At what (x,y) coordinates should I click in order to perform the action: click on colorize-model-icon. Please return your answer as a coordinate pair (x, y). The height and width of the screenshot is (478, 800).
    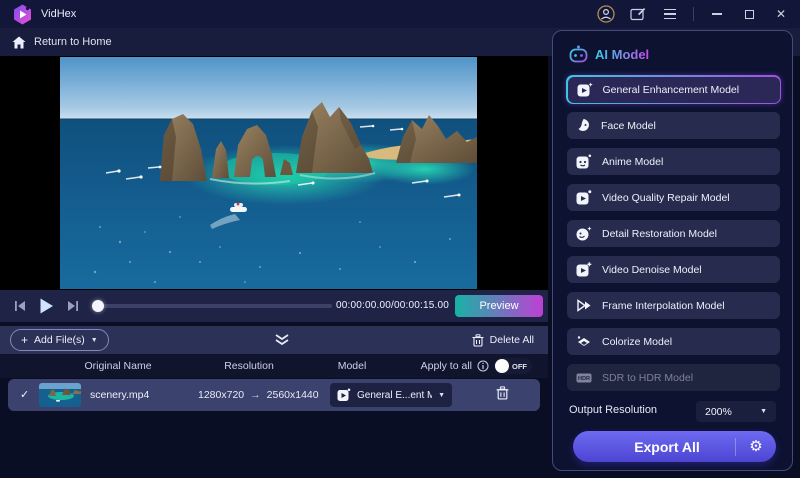
    Looking at the image, I should click on (584, 341).